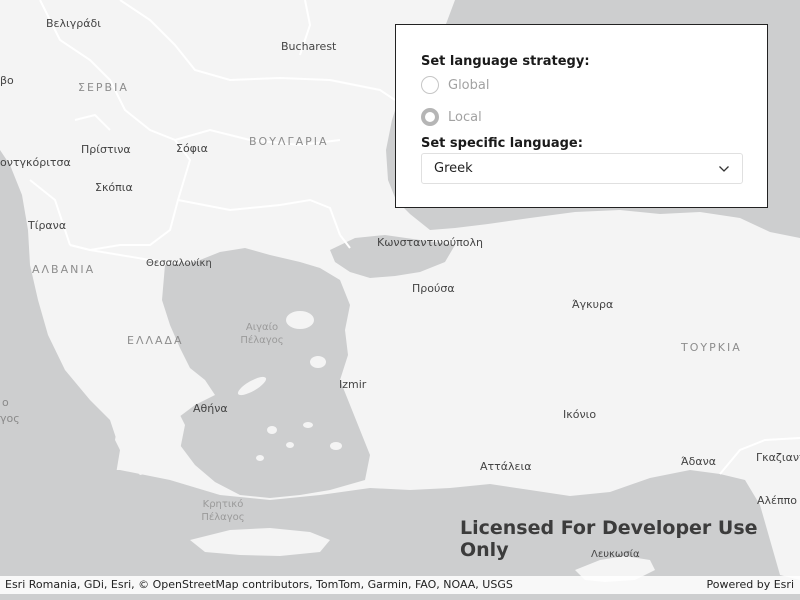 This screenshot has width=800, height=600. What do you see at coordinates (179, 263) in the screenshot?
I see `label-thessaloniki: Θεσσαλονίκη` at bounding box center [179, 263].